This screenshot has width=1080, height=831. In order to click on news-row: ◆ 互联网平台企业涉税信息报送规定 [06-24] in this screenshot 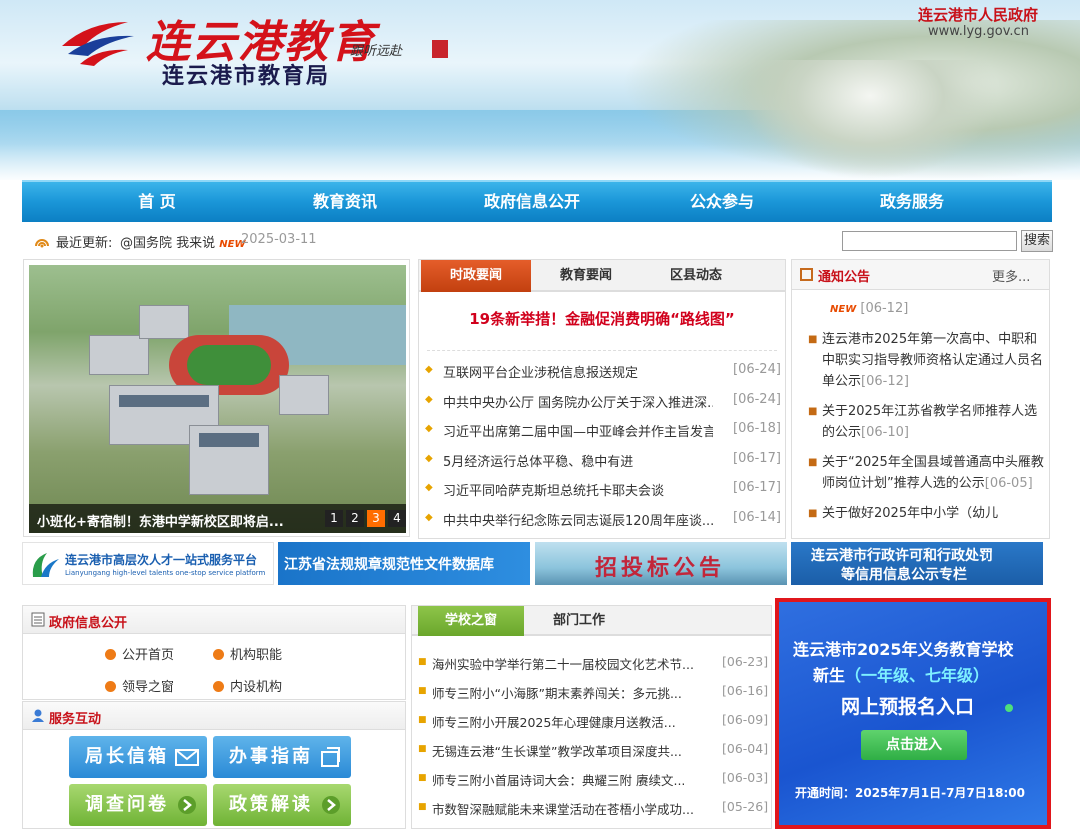, I will do `click(604, 372)`.